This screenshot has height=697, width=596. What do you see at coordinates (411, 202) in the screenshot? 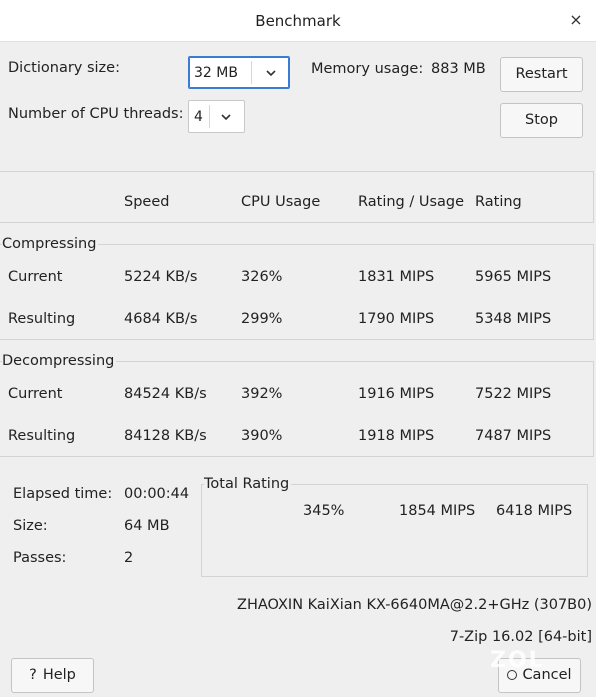
I see `header-rating-usage: Rating / Usage` at bounding box center [411, 202].